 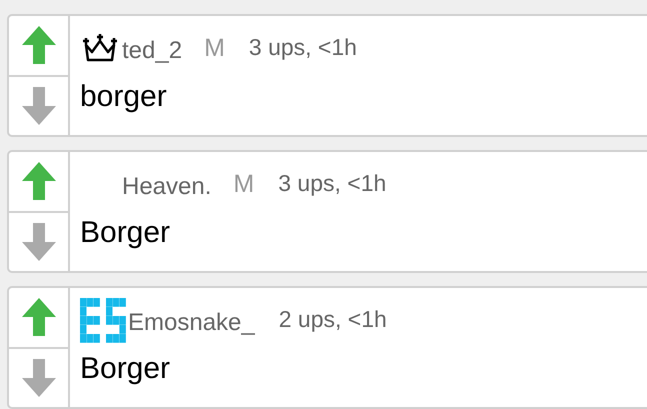 I want to click on comment-meta: 2 ups, <1h, so click(x=332, y=319).